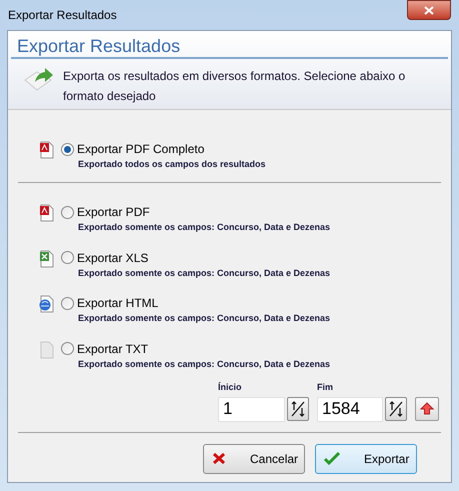 Image resolution: width=459 pixels, height=491 pixels. What do you see at coordinates (117, 303) in the screenshot?
I see `option-label: Exportar HTML` at bounding box center [117, 303].